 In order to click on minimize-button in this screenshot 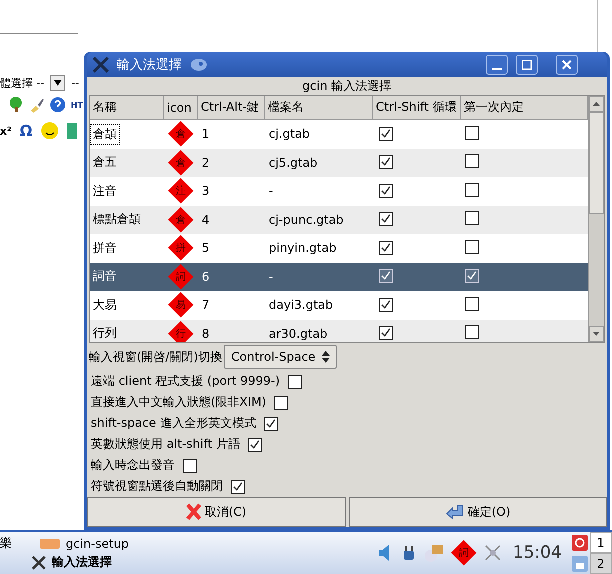, I will do `click(497, 64)`.